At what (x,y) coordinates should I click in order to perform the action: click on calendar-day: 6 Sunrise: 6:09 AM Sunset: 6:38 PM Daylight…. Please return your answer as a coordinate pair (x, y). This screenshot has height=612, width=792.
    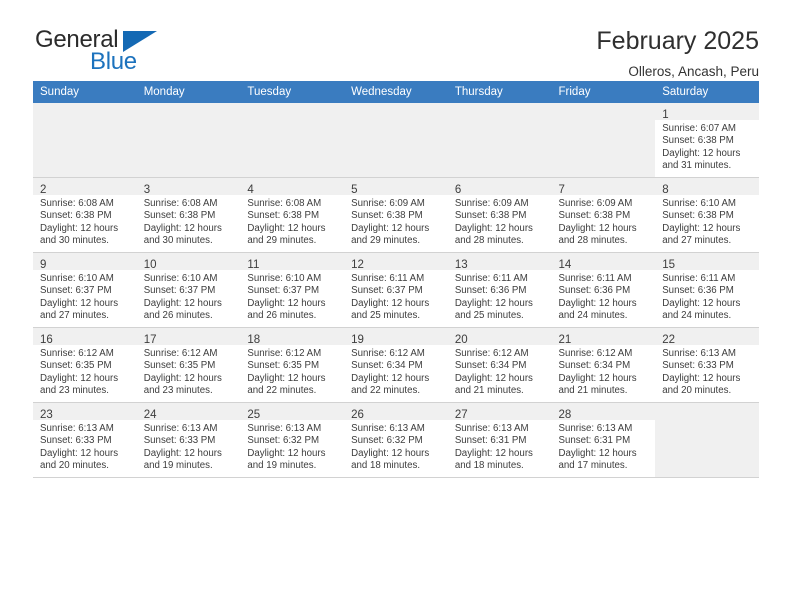
    Looking at the image, I should click on (499, 215).